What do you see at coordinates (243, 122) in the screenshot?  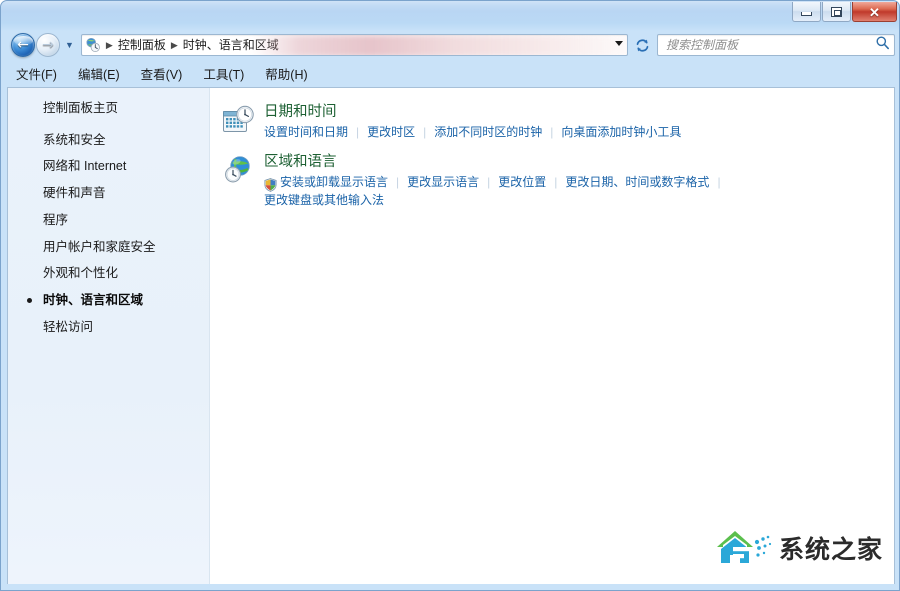 I see `calendar-clock-icon` at bounding box center [243, 122].